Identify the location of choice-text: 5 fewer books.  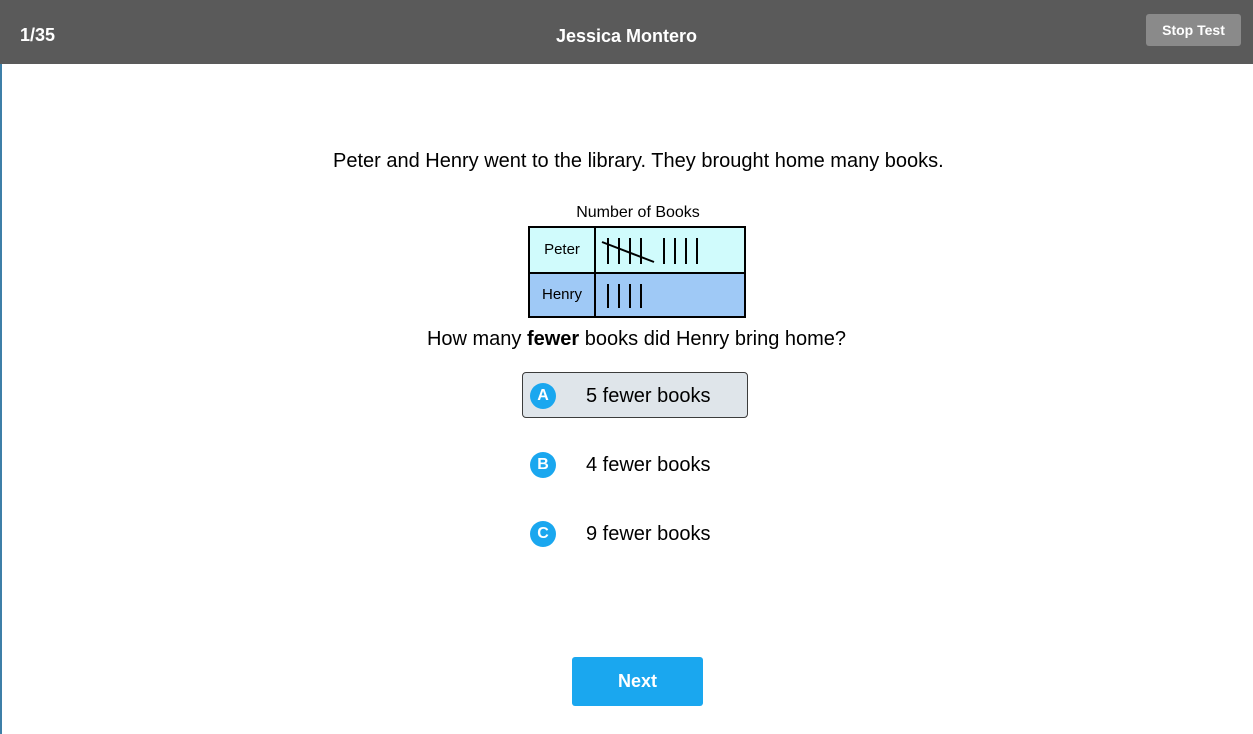
(648, 396).